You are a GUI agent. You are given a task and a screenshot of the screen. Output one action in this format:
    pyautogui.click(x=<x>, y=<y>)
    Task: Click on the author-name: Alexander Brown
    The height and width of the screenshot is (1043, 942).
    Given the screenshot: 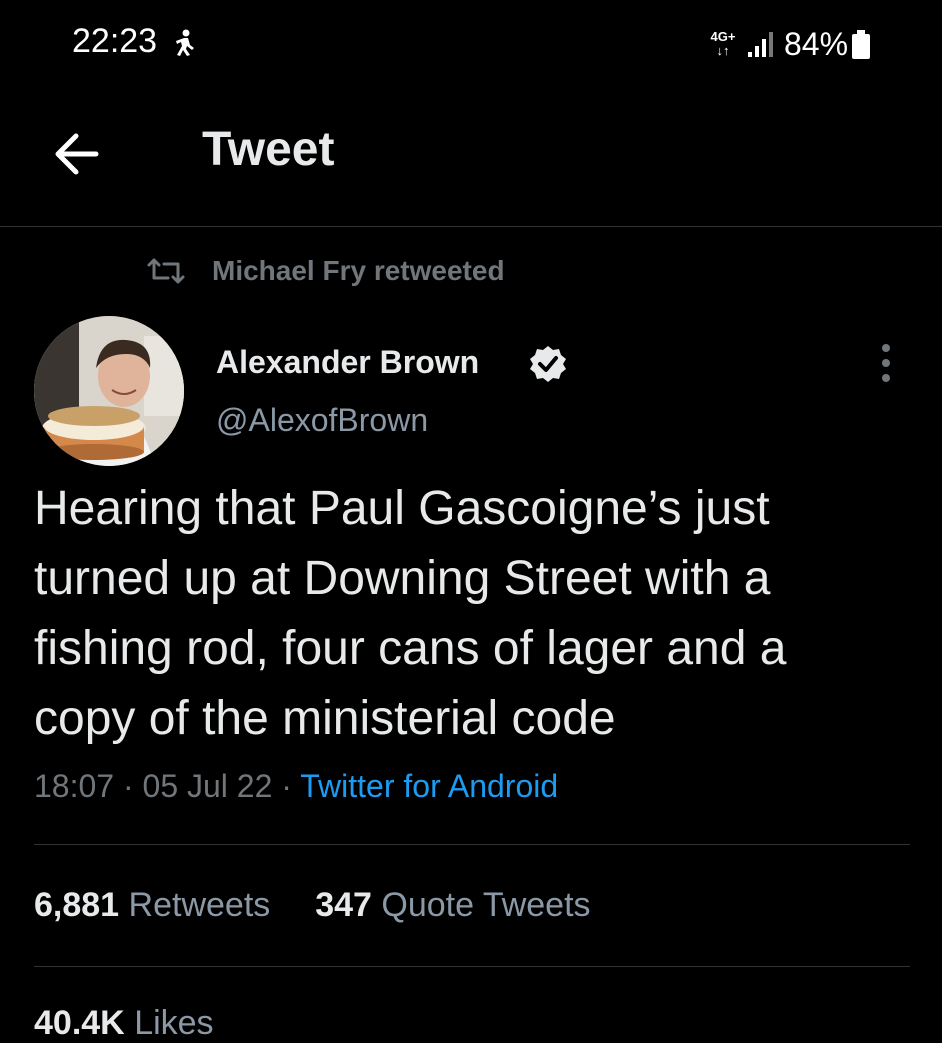 What is the action you would take?
    pyautogui.click(x=347, y=362)
    